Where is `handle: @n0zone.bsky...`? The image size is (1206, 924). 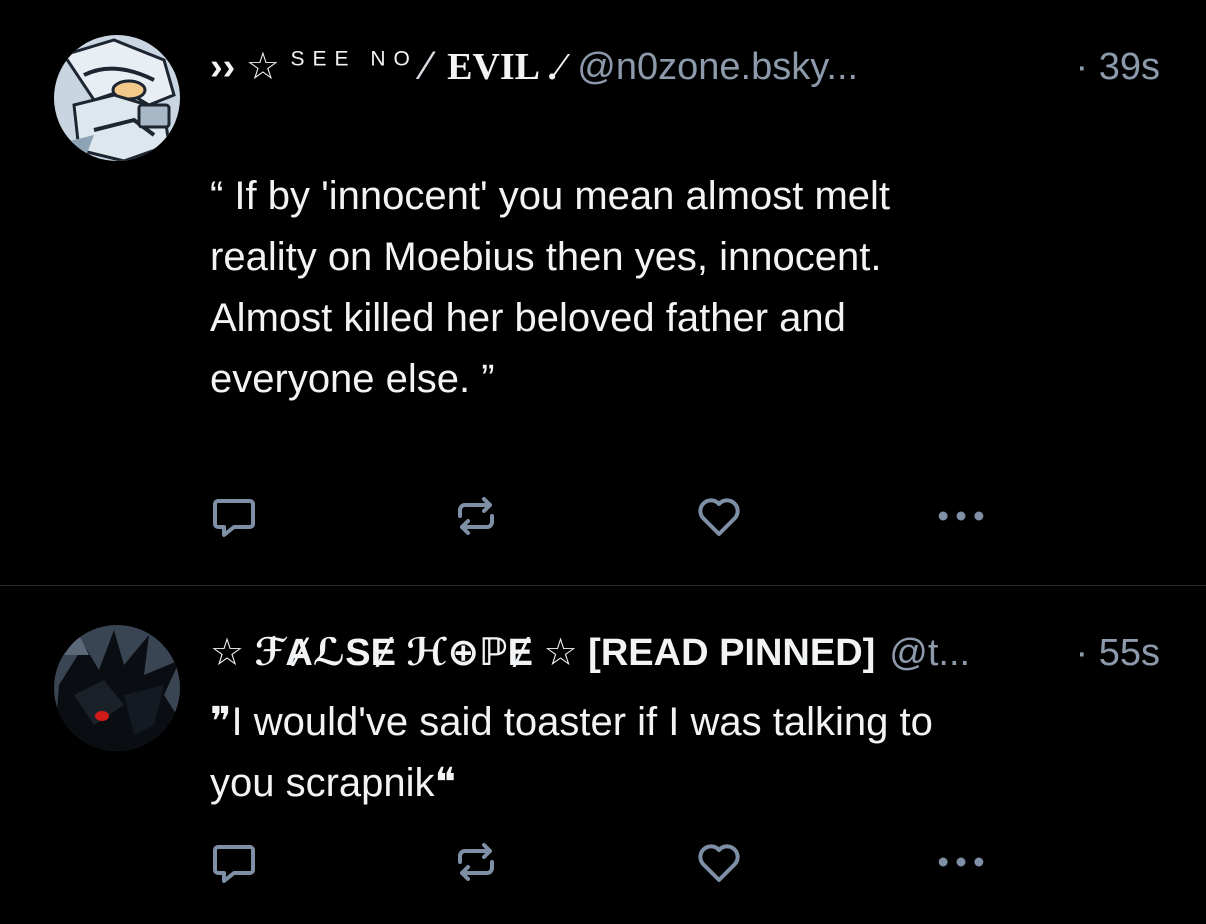
handle: @n0zone.bsky... is located at coordinates (717, 67).